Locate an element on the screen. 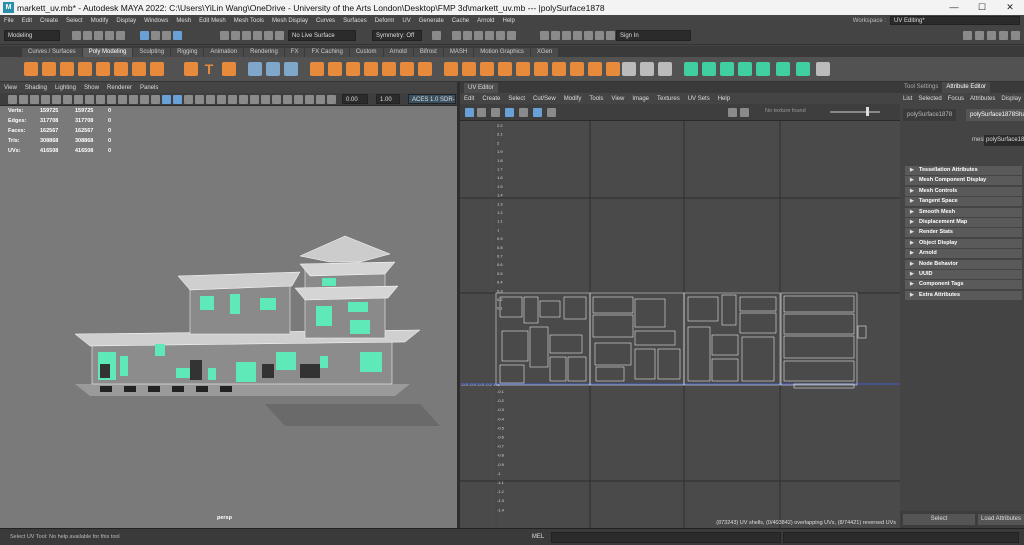  texture-display-icon is located at coordinates (732, 112).